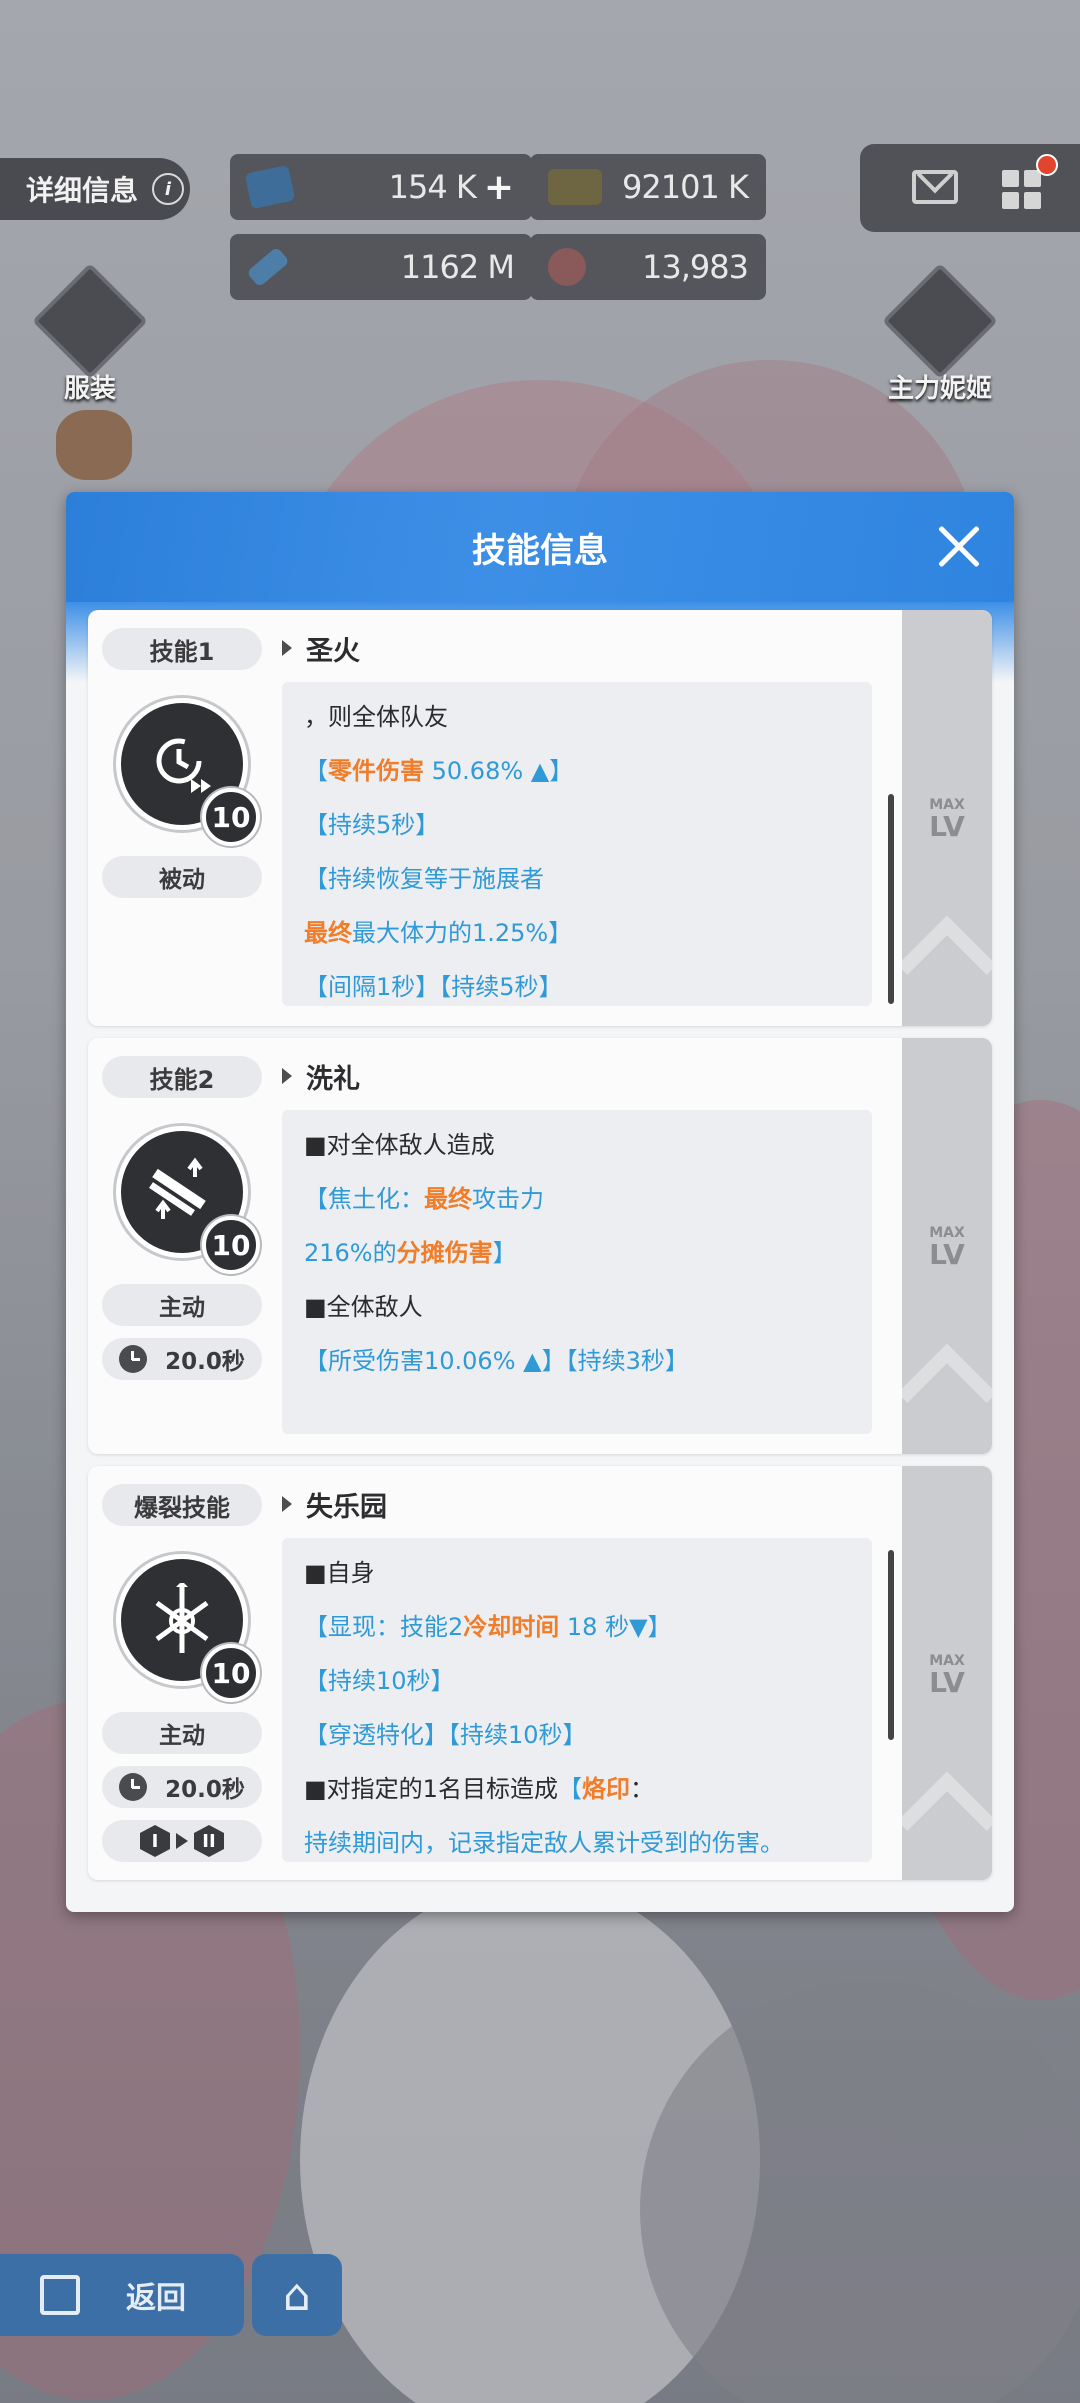  I want to click on notification-dot, so click(1047, 165).